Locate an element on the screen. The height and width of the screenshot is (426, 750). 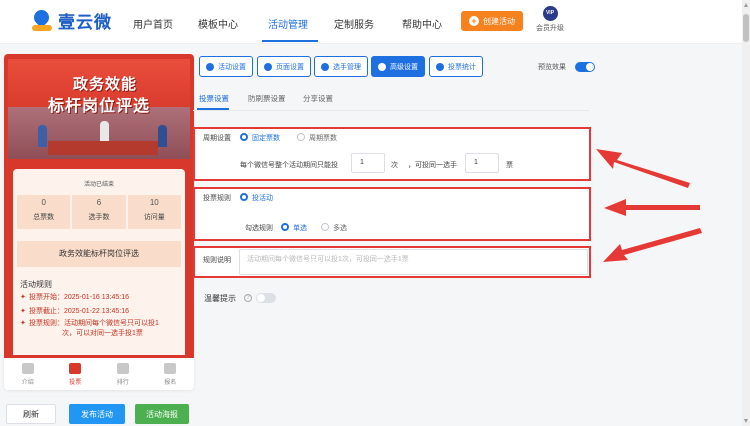
tab-advanced-settings: 高级设置 is located at coordinates (398, 66).